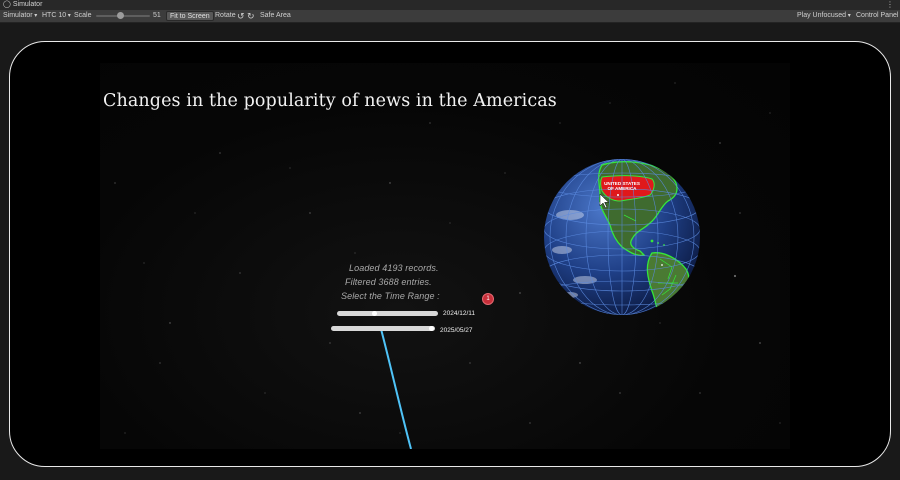 This screenshot has width=900, height=480. I want to click on rotate-label: Rotate, so click(225, 15).